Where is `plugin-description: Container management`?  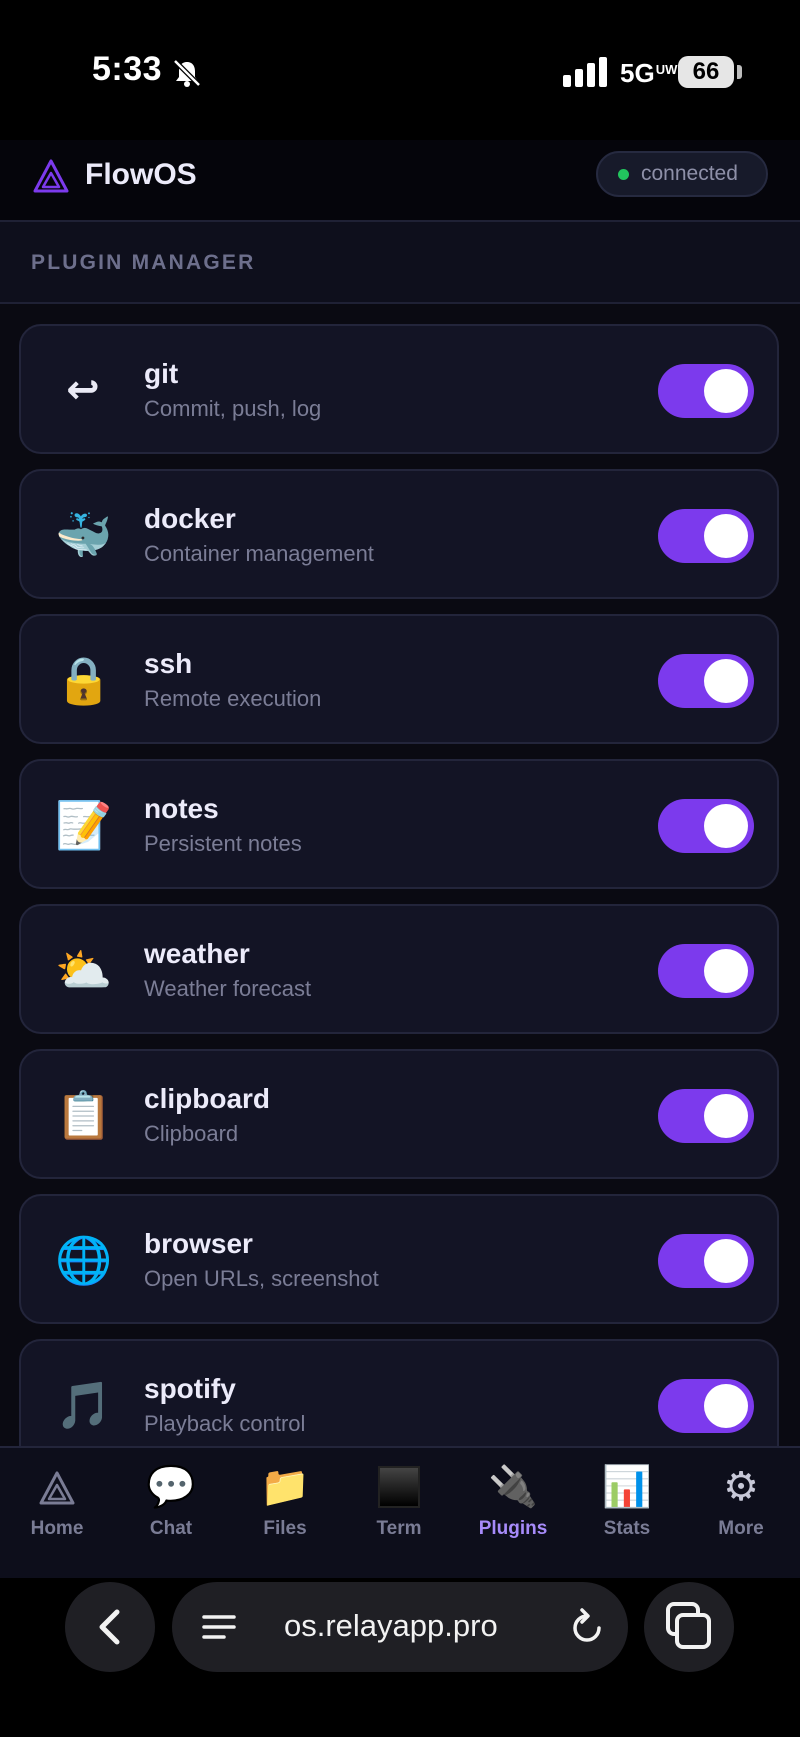 plugin-description: Container management is located at coordinates (259, 553).